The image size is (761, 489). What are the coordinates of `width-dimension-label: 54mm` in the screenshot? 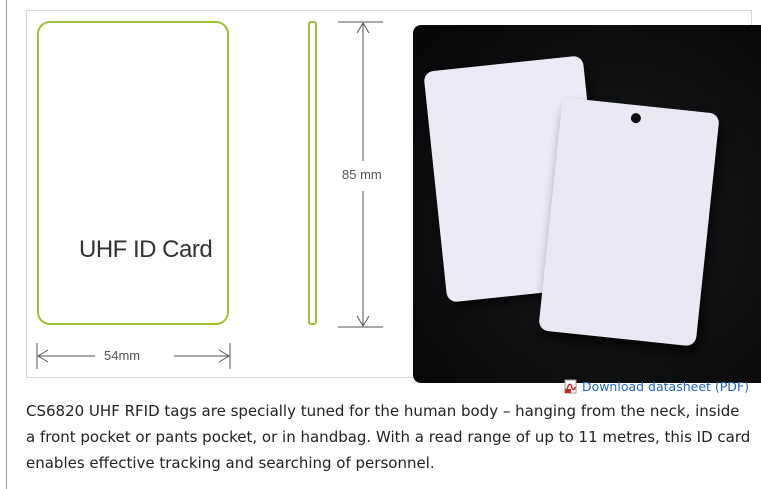 It's located at (122, 355).